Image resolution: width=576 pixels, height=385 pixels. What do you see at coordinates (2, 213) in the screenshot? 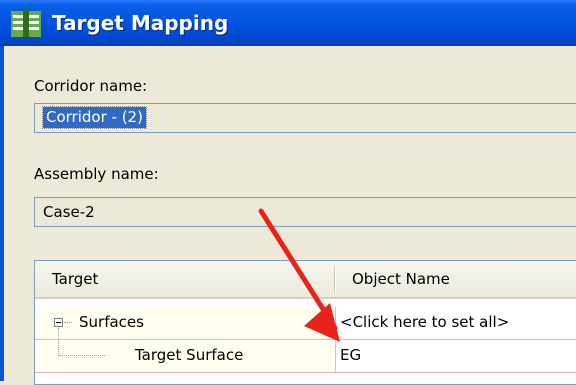
I see `window-border` at bounding box center [2, 213].